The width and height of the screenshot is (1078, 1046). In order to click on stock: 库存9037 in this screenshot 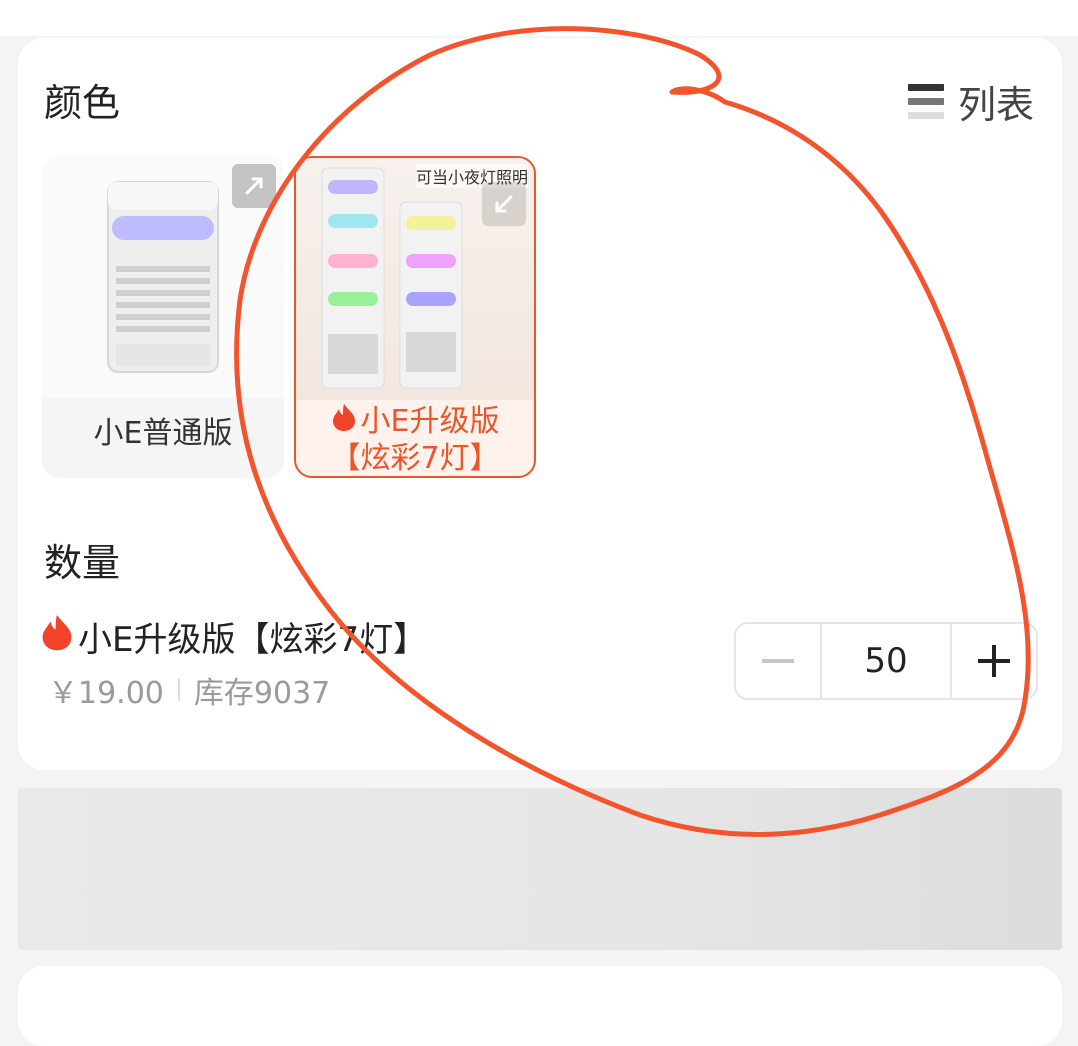, I will do `click(262, 693)`.